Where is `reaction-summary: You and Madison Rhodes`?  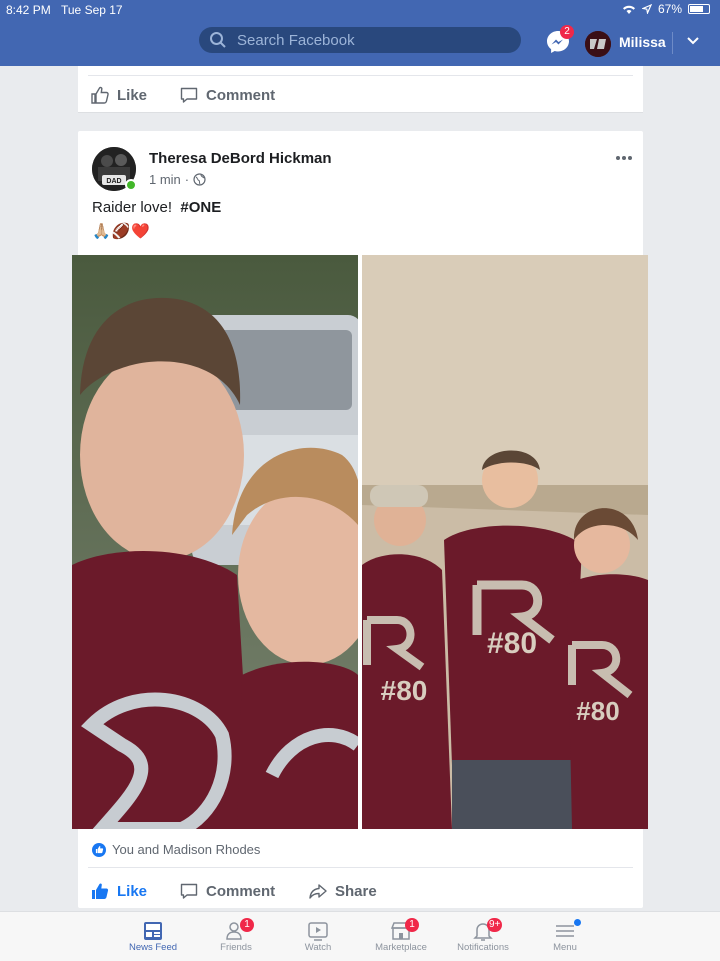
reaction-summary: You and Madison Rhodes is located at coordinates (176, 849).